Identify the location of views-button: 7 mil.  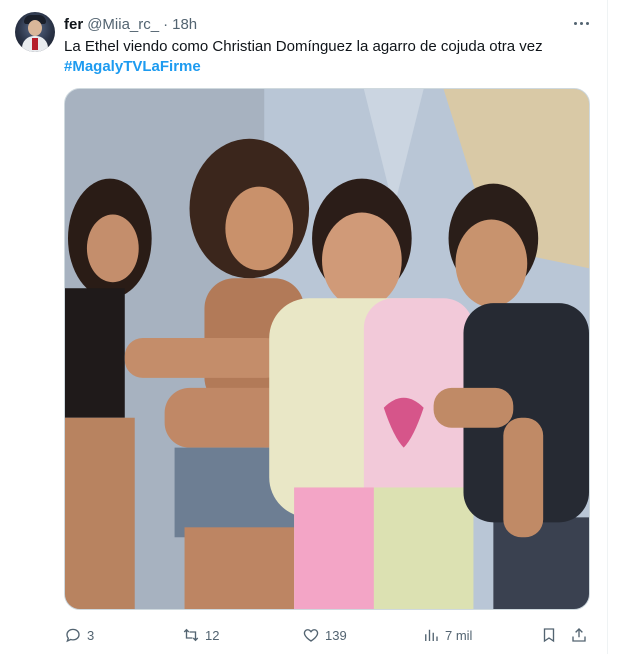
(447, 635).